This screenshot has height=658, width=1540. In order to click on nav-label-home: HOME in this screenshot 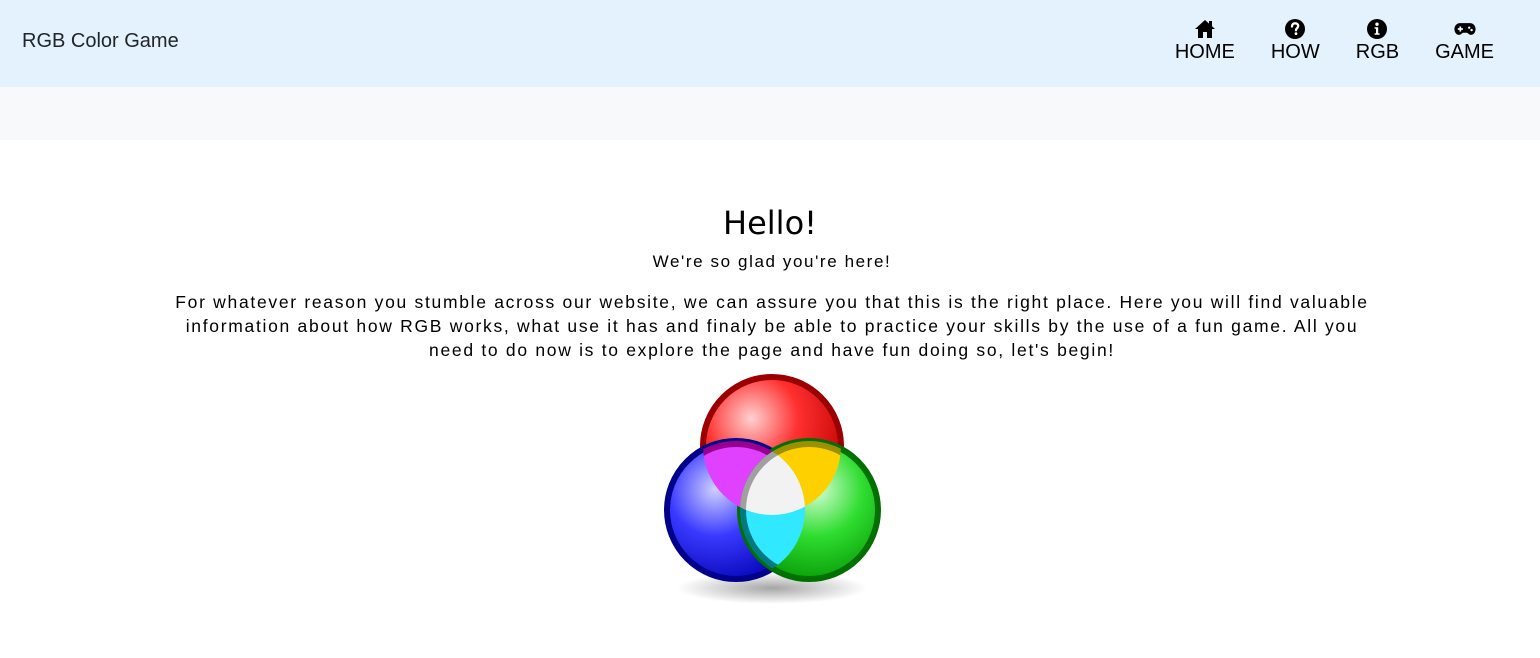, I will do `click(1204, 52)`.